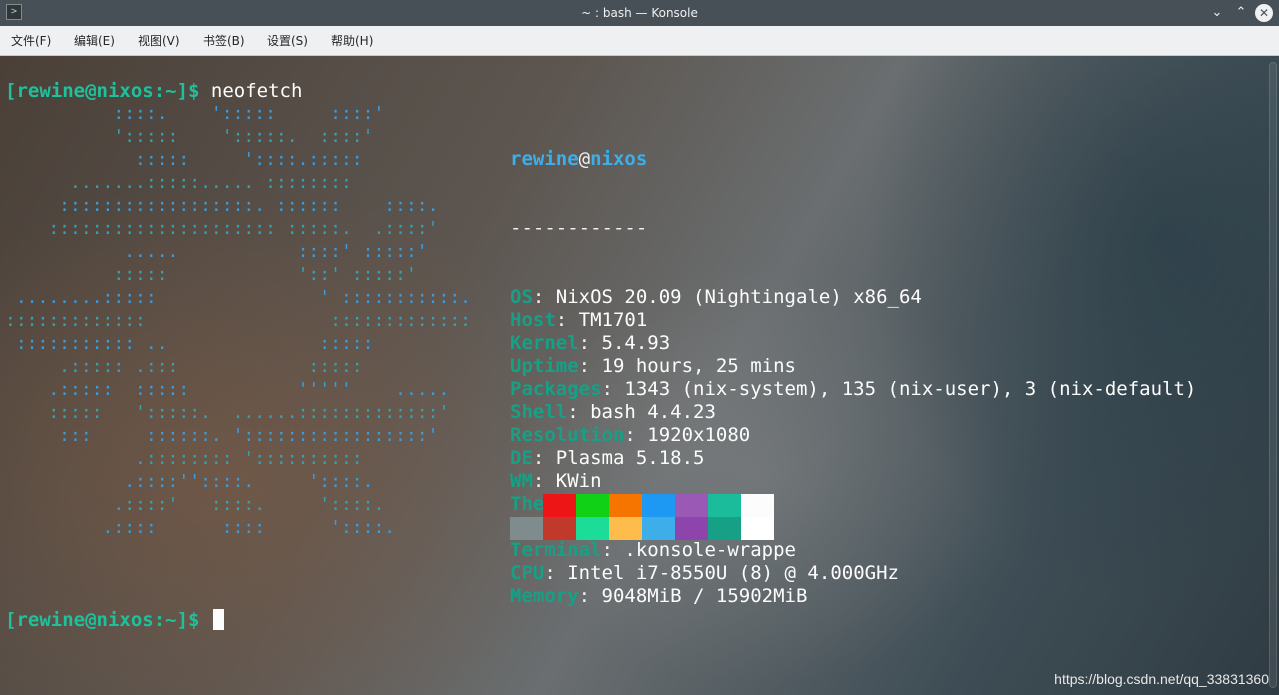 The image size is (1279, 695). Describe the element at coordinates (189, 481) in the screenshot. I see `logo-line: .::::''::::. '::::.` at that location.